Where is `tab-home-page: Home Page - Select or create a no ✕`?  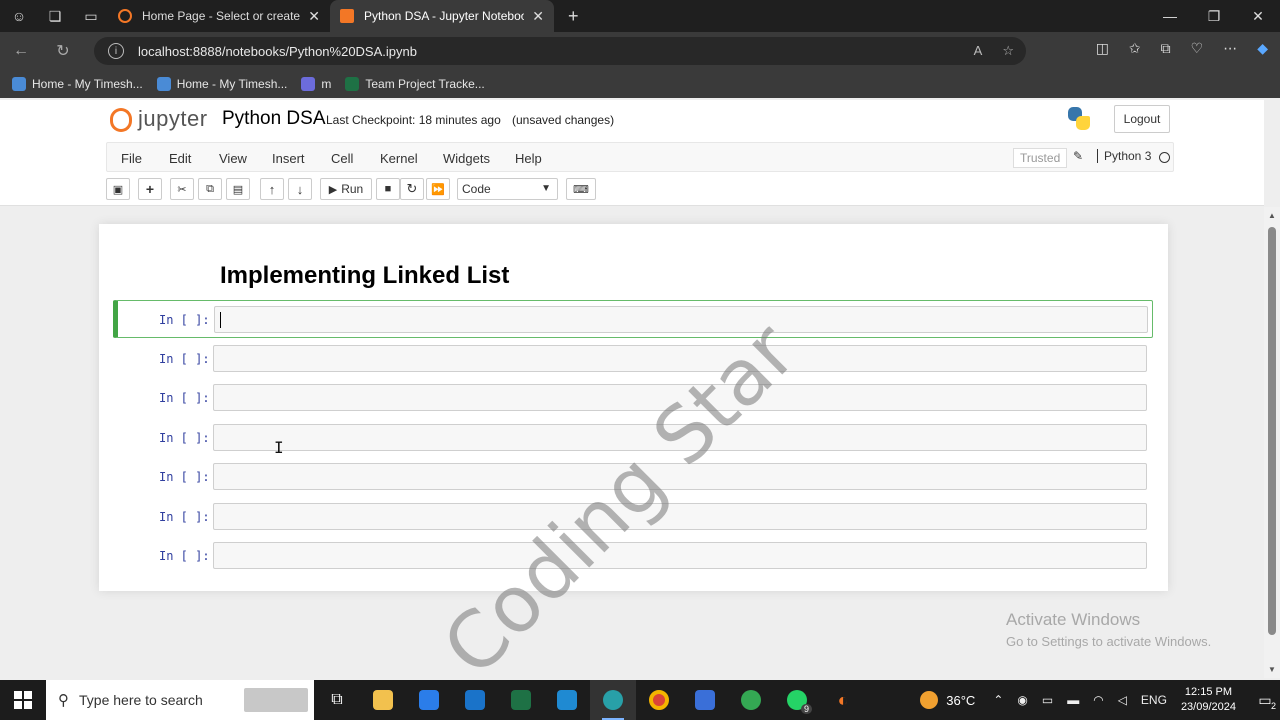 tab-home-page: Home Page - Select or create a no ✕ is located at coordinates (219, 16).